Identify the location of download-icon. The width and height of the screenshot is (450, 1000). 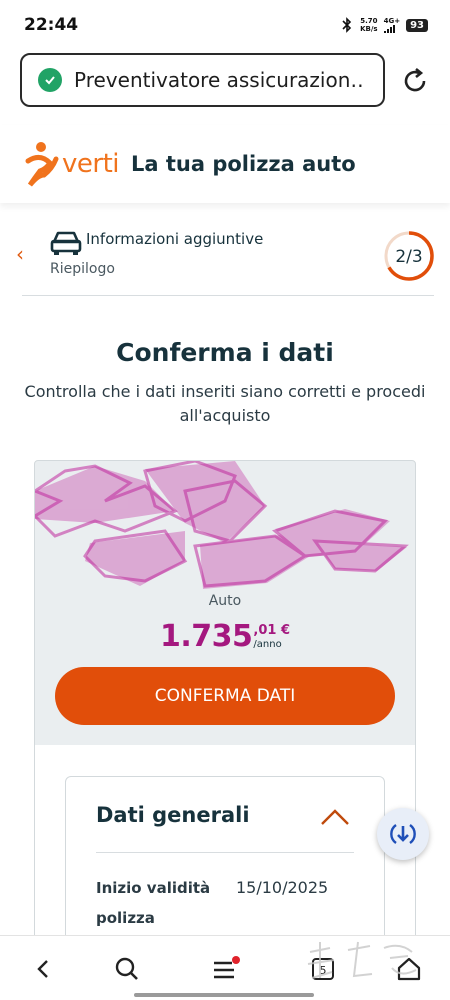
(403, 834).